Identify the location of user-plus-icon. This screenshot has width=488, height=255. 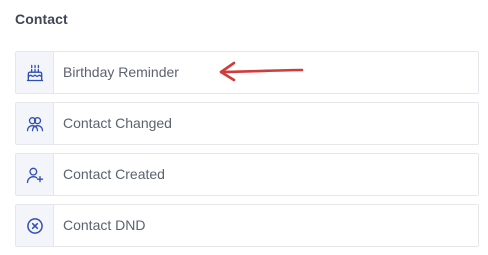
(35, 174).